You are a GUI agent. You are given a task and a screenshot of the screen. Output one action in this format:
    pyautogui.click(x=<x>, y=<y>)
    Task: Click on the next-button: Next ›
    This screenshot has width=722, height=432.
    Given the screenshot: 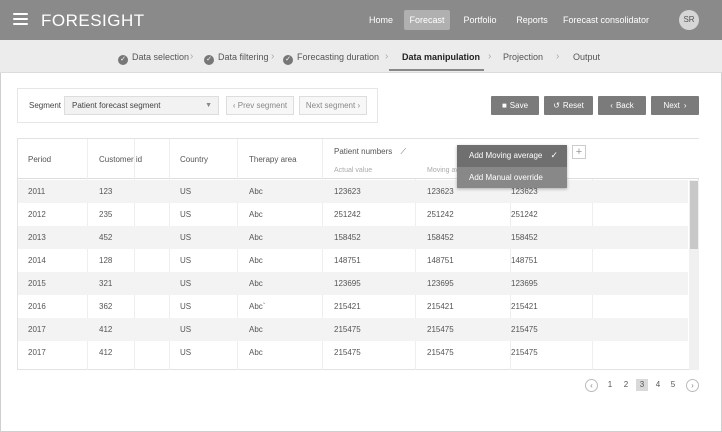 What is the action you would take?
    pyautogui.click(x=675, y=105)
    